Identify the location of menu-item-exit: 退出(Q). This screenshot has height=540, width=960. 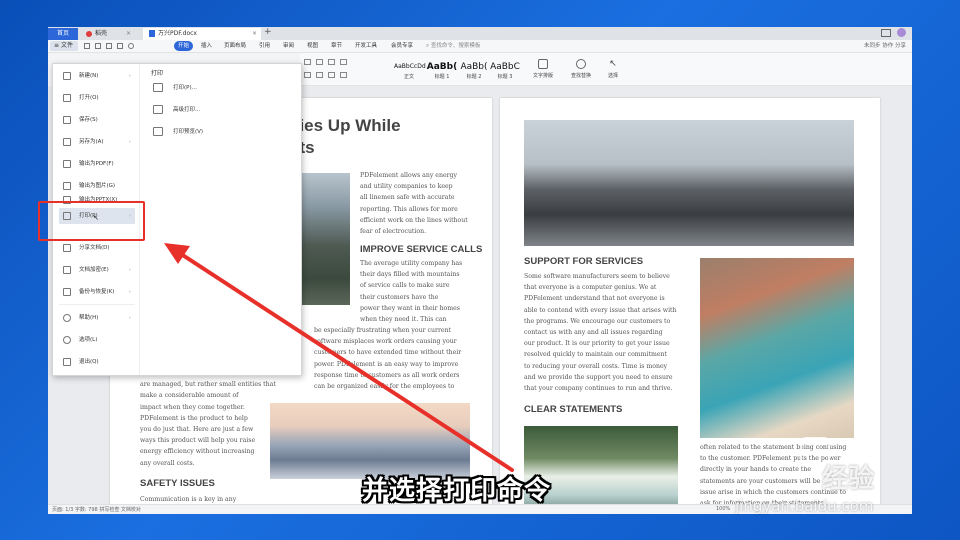
(97, 362).